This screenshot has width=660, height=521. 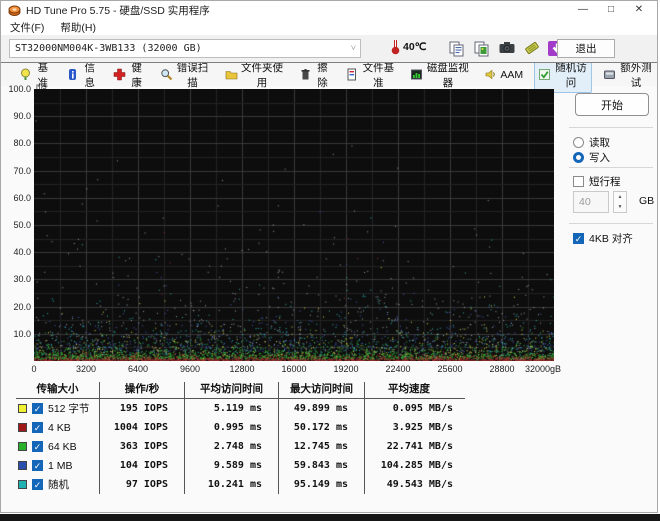 I want to click on read-radio, so click(x=578, y=142).